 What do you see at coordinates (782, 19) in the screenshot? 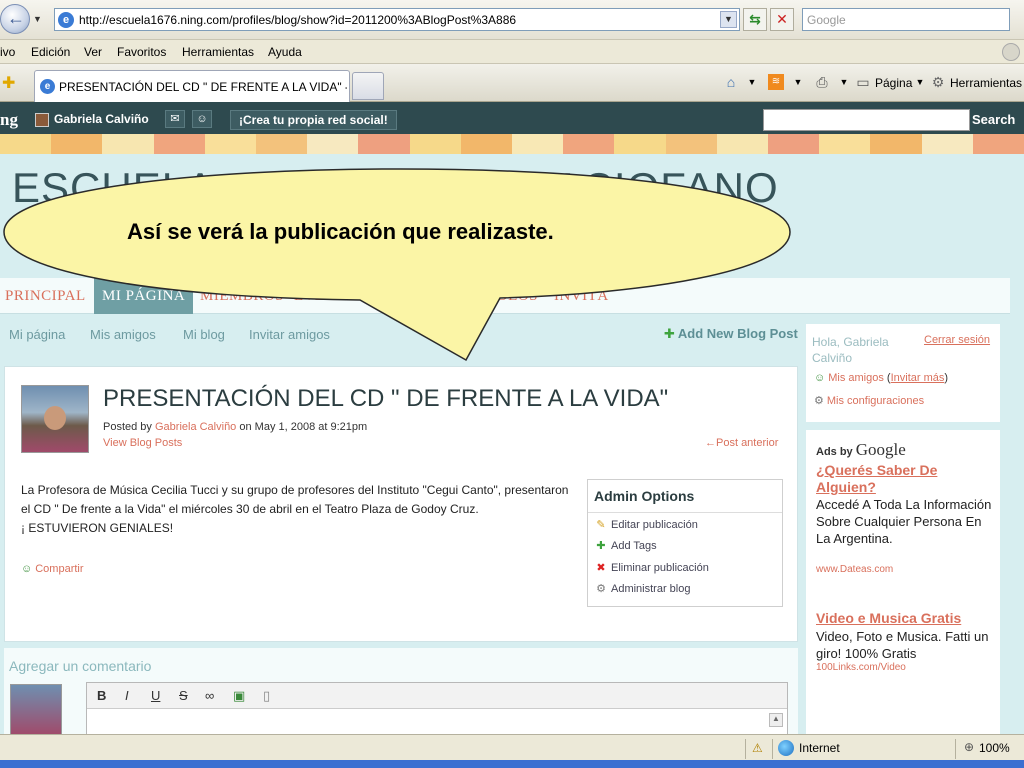
I see `stop-button: ✕` at bounding box center [782, 19].